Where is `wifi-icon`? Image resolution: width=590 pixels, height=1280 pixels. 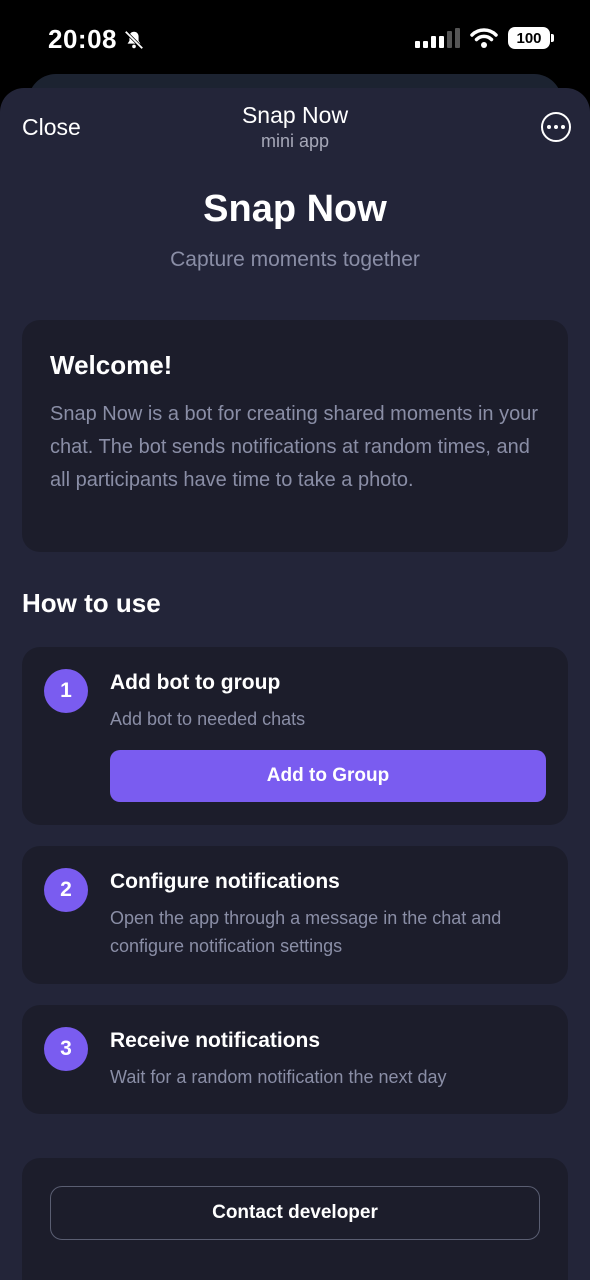
wifi-icon is located at coordinates (484, 38).